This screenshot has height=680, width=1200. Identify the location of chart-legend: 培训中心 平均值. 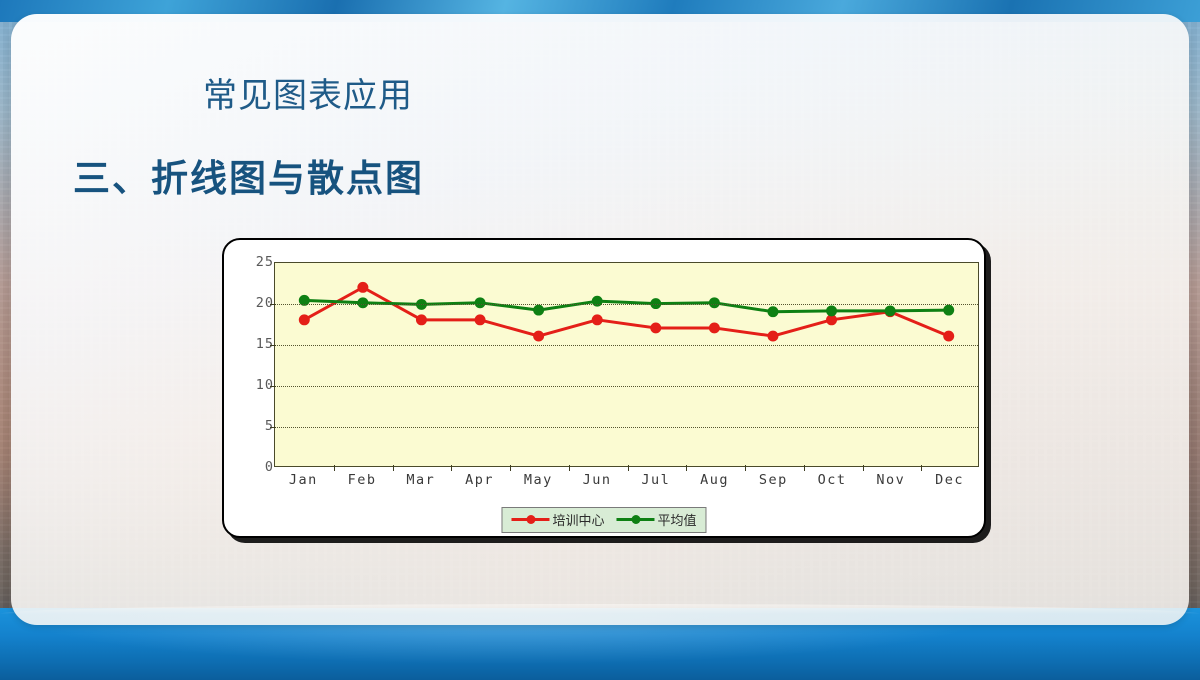
(604, 520).